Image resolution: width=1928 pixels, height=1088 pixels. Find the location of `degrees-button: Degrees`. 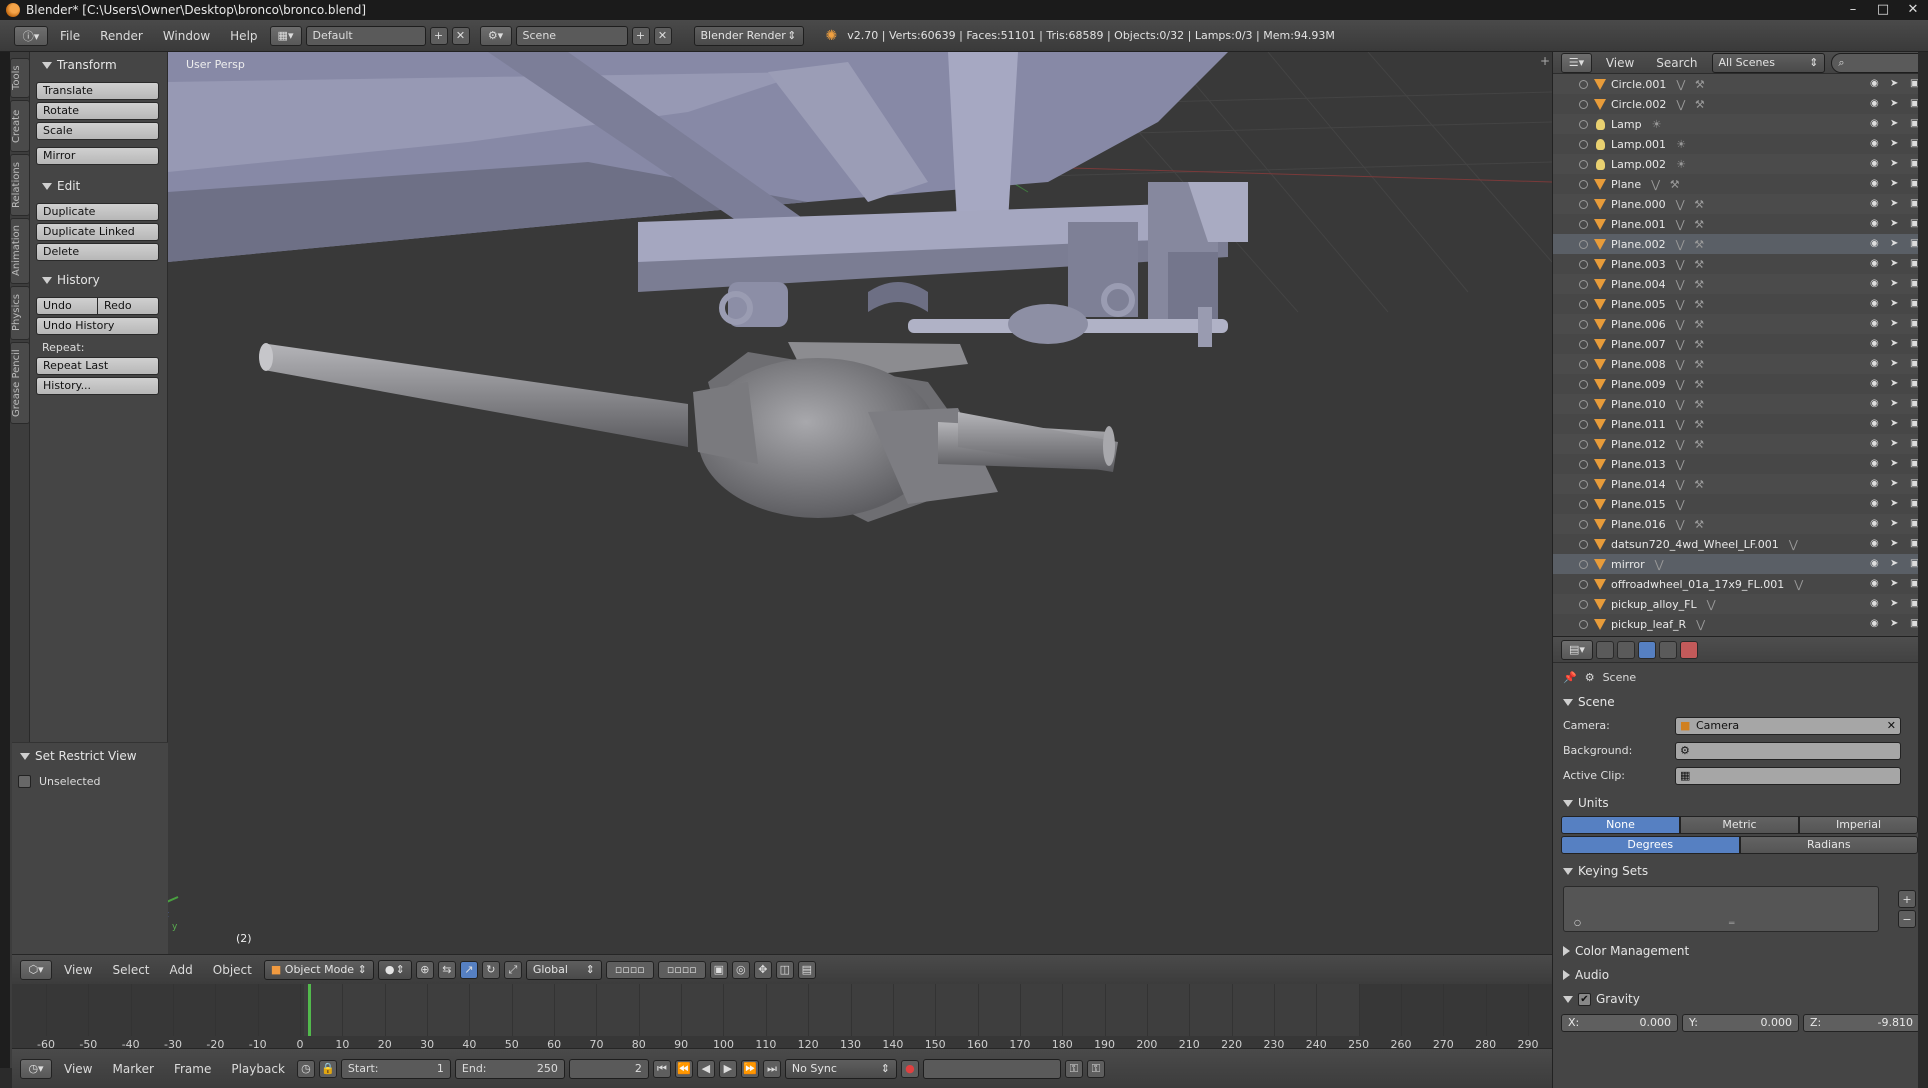

degrees-button: Degrees is located at coordinates (1650, 845).